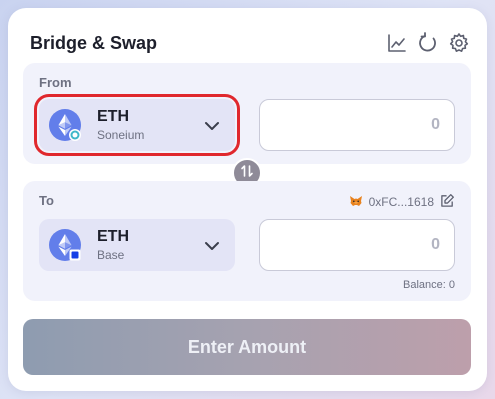 The width and height of the screenshot is (495, 399). Describe the element at coordinates (357, 125) in the screenshot. I see `from-amount-input: 0` at that location.